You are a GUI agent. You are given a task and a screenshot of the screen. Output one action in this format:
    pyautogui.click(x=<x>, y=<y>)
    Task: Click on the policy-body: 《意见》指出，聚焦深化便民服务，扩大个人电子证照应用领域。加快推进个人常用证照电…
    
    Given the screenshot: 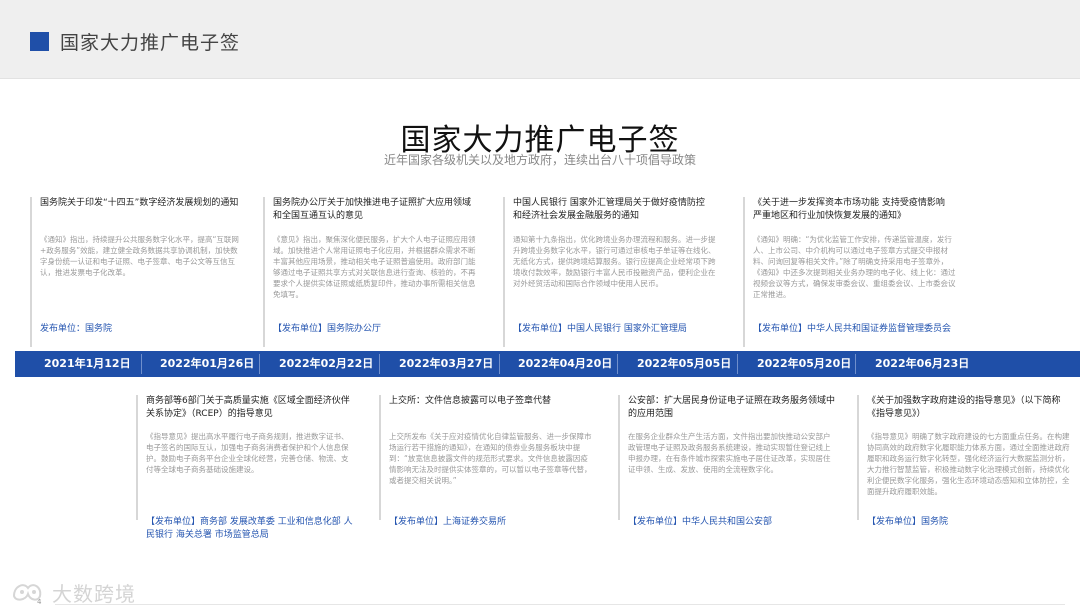 What is the action you would take?
    pyautogui.click(x=374, y=267)
    